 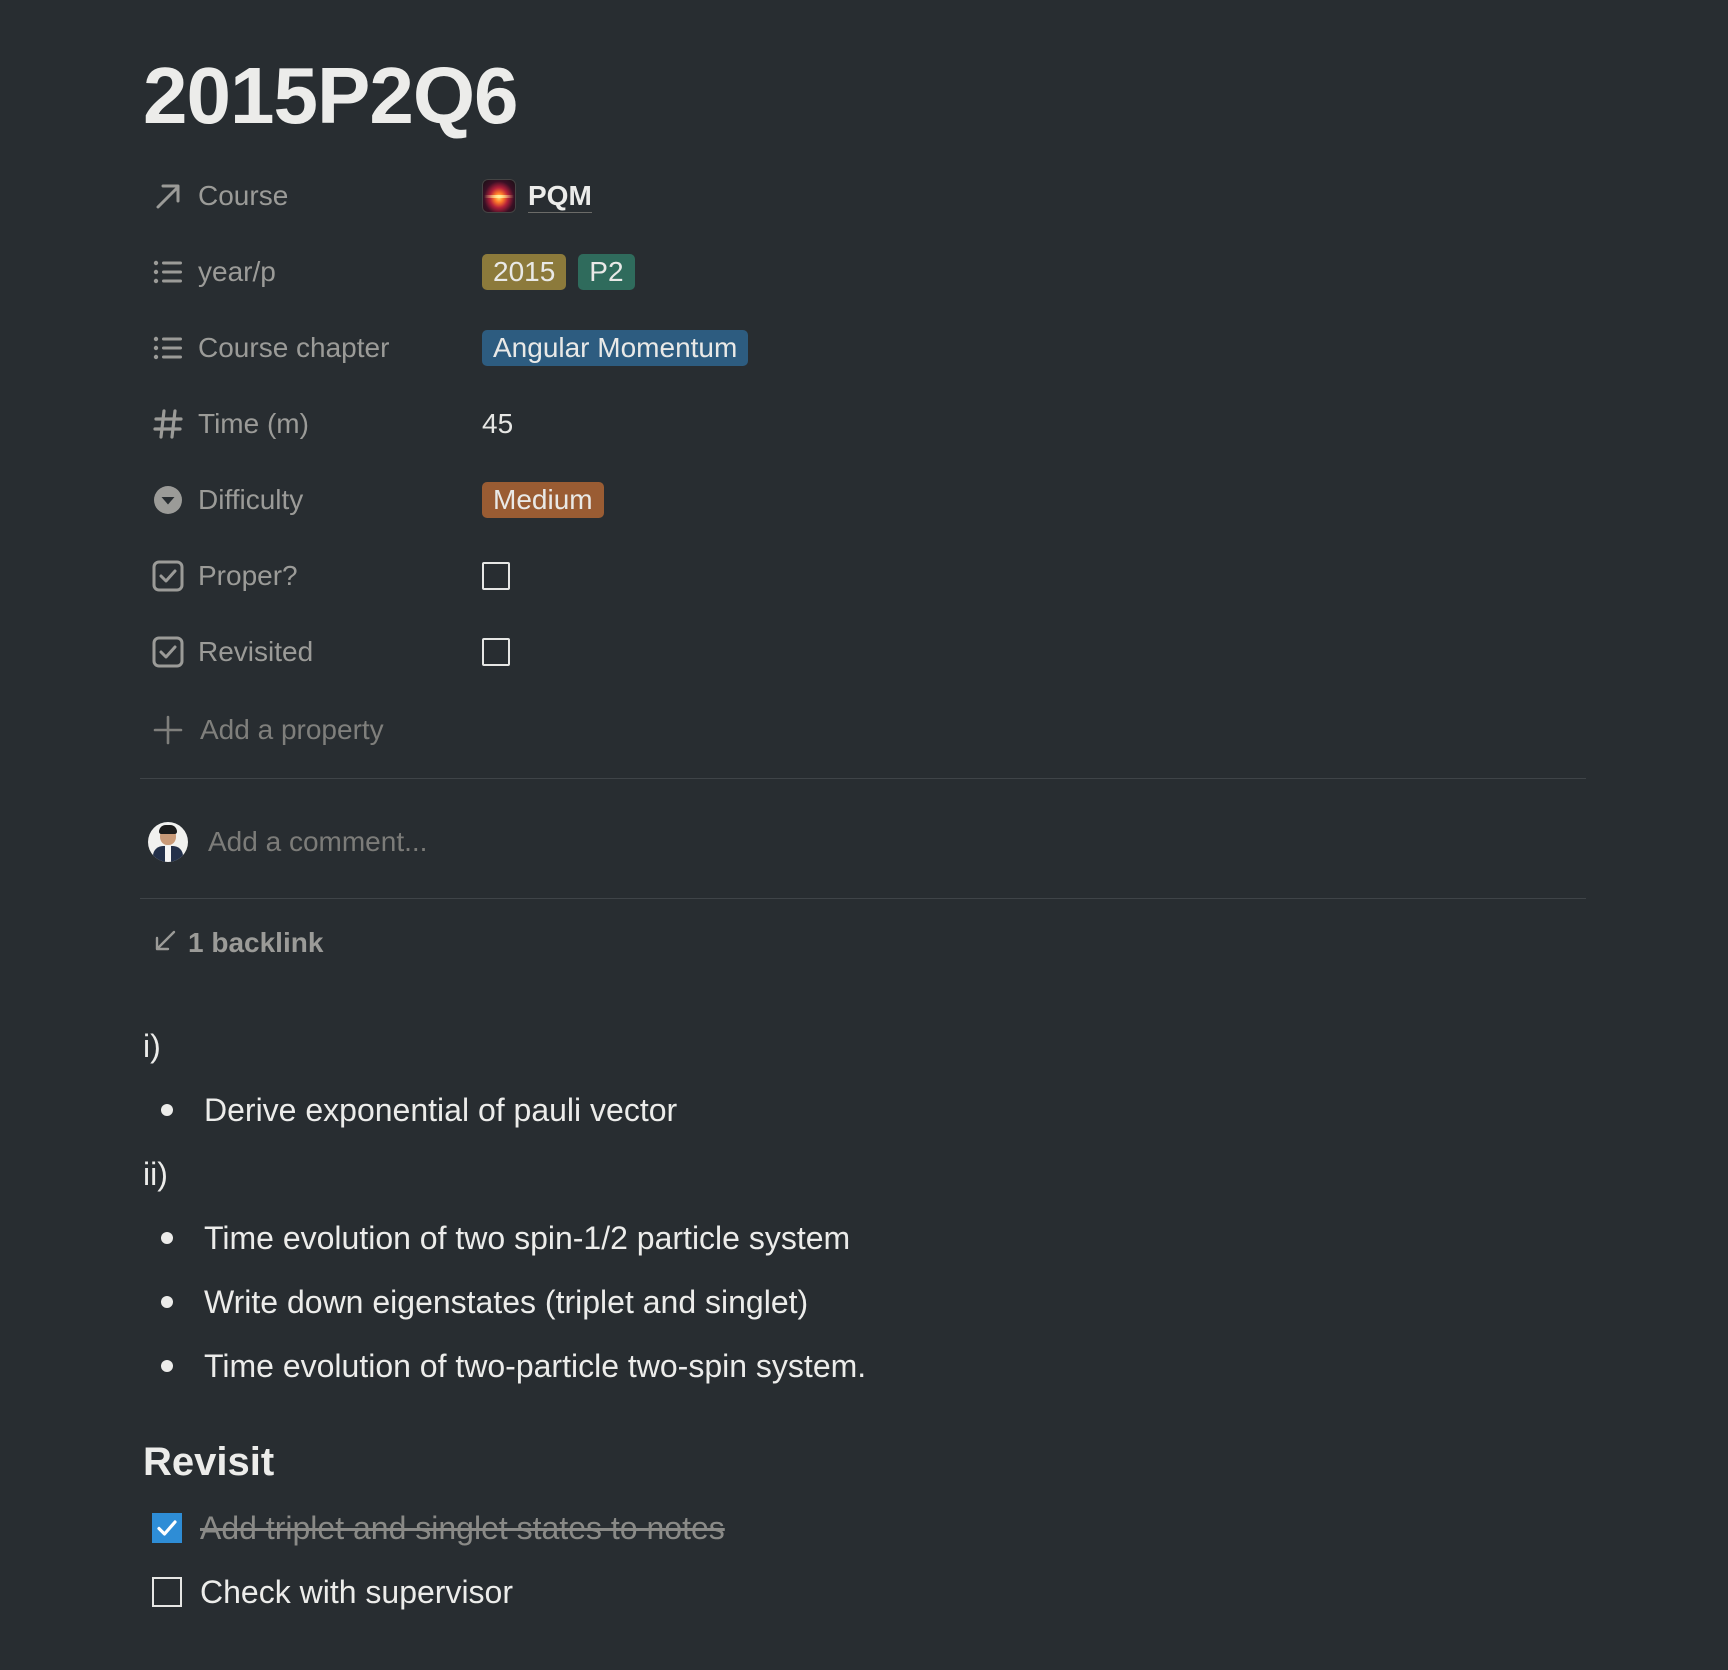 What do you see at coordinates (331, 96) in the screenshot?
I see `page-title: 2015P2Q6` at bounding box center [331, 96].